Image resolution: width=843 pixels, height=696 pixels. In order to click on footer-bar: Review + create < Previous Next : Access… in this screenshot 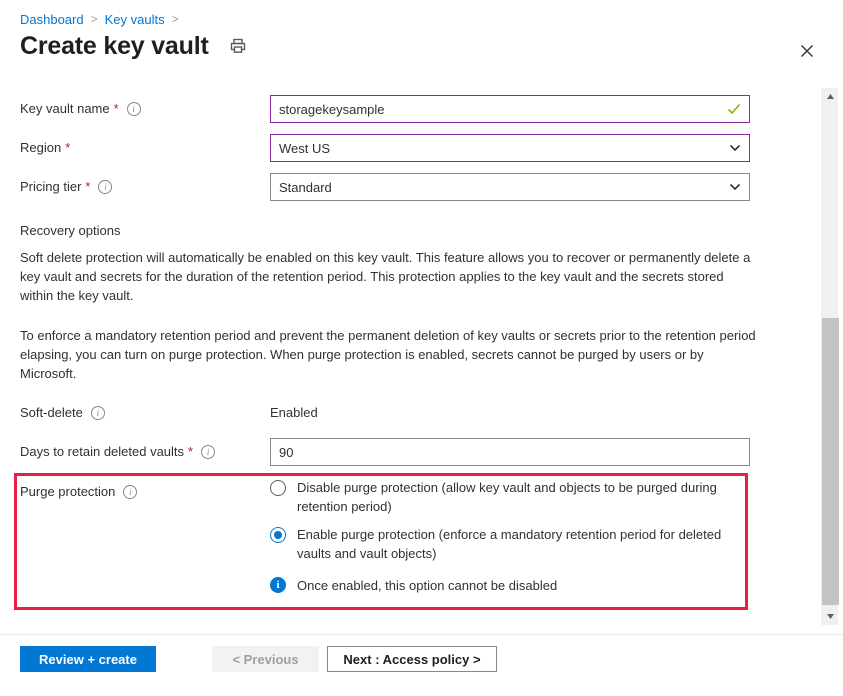, I will do `click(421, 665)`.